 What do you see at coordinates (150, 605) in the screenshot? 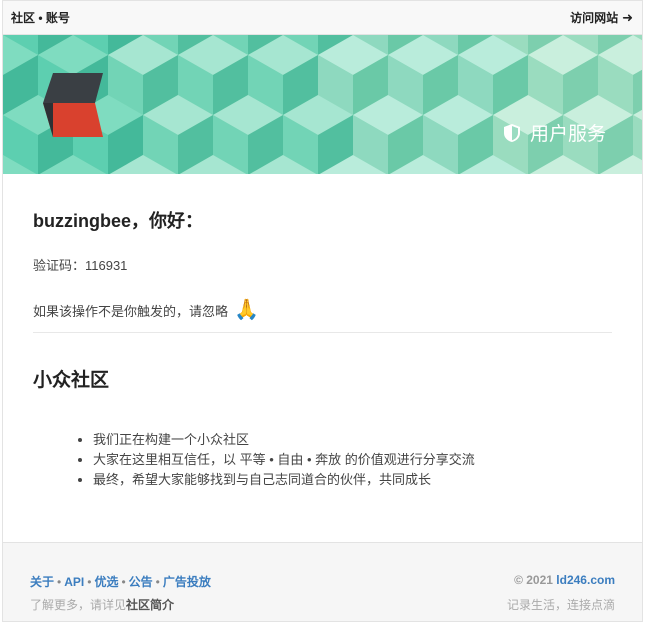
I see `community-intro-link: 社区简介` at bounding box center [150, 605].